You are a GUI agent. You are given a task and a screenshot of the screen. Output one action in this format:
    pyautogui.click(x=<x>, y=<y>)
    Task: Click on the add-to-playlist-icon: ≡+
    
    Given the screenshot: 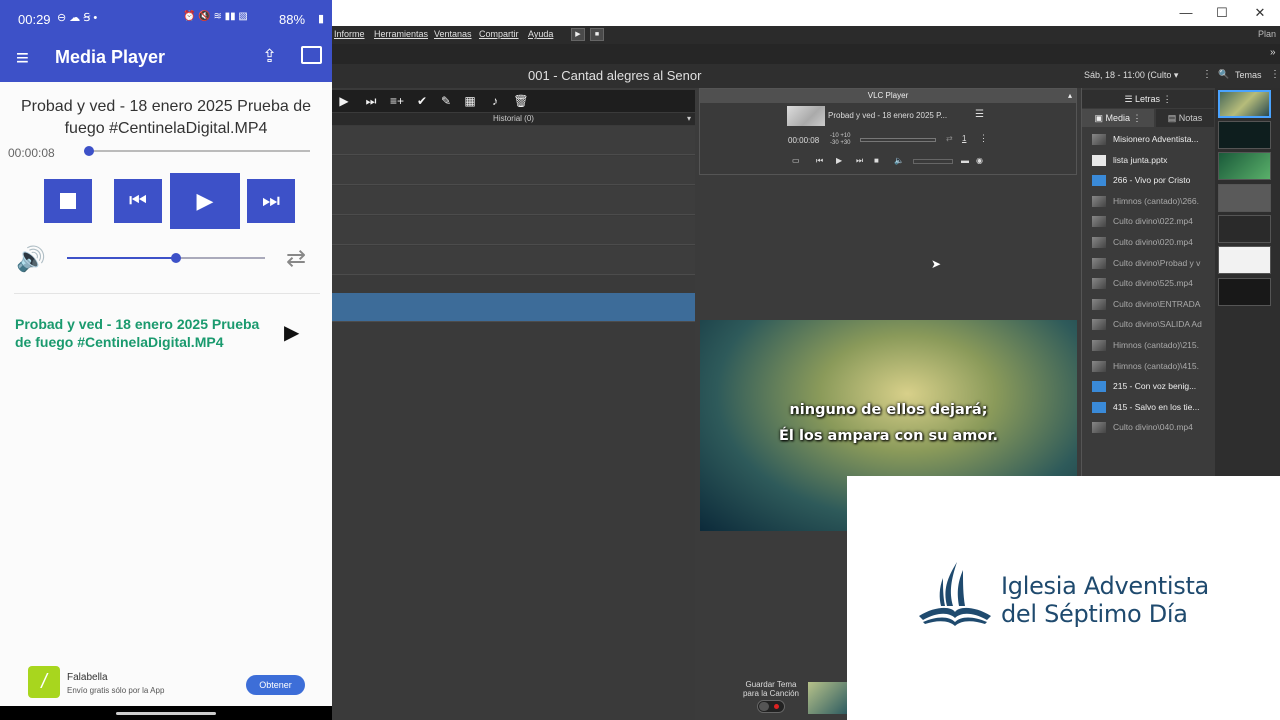 What is the action you would take?
    pyautogui.click(x=397, y=101)
    